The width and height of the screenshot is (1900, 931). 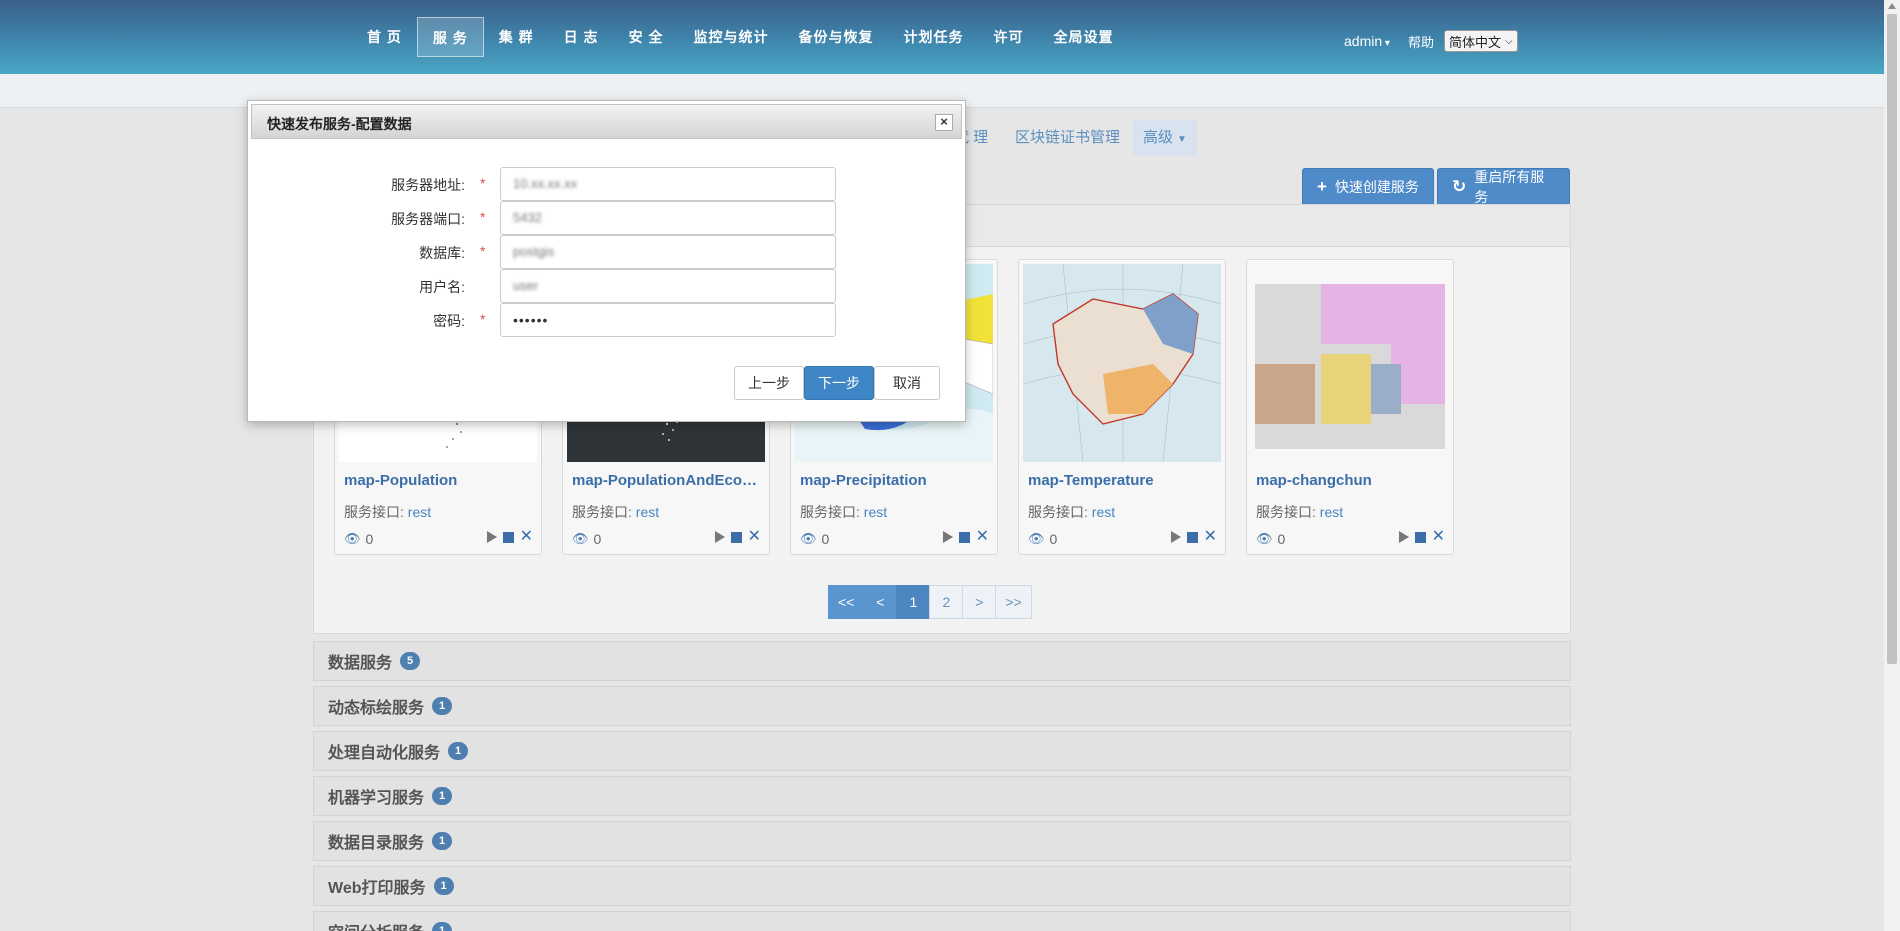 What do you see at coordinates (668, 218) in the screenshot?
I see `server-port-input: 5432` at bounding box center [668, 218].